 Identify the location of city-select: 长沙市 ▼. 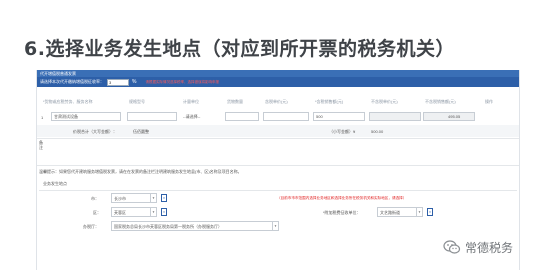
(134, 198).